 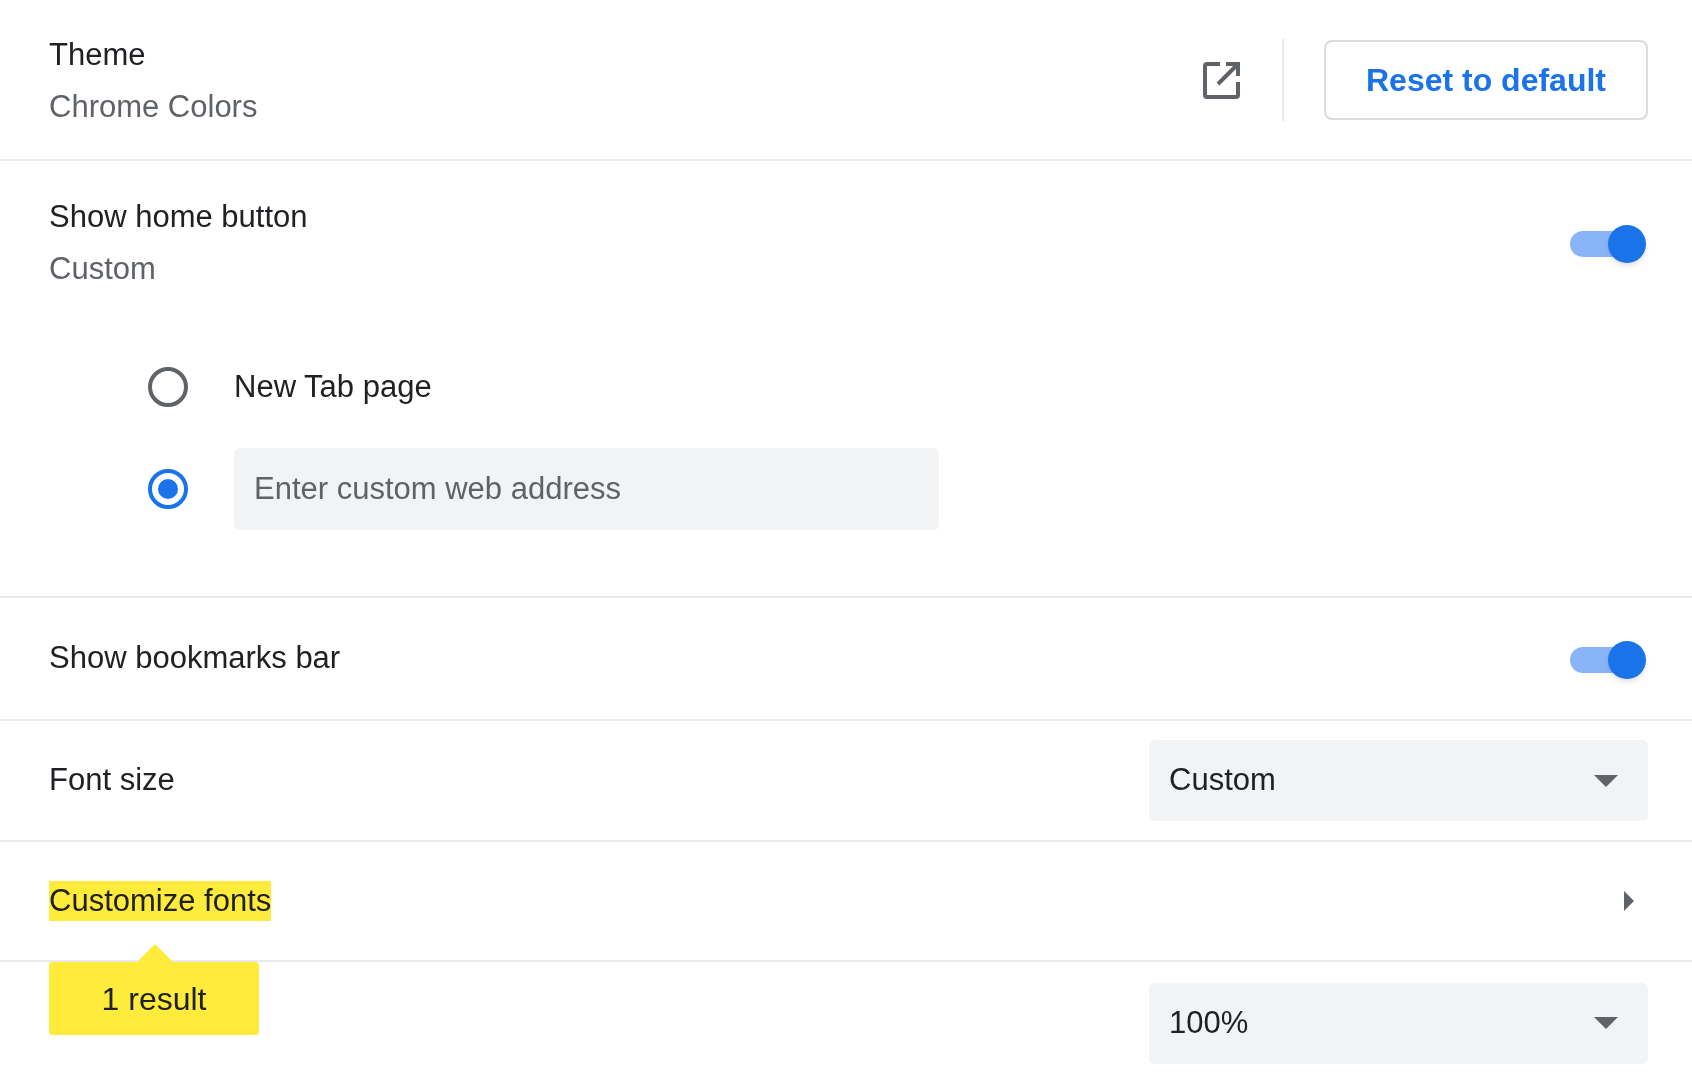 I want to click on dropdown: 100%, so click(x=1398, y=1023).